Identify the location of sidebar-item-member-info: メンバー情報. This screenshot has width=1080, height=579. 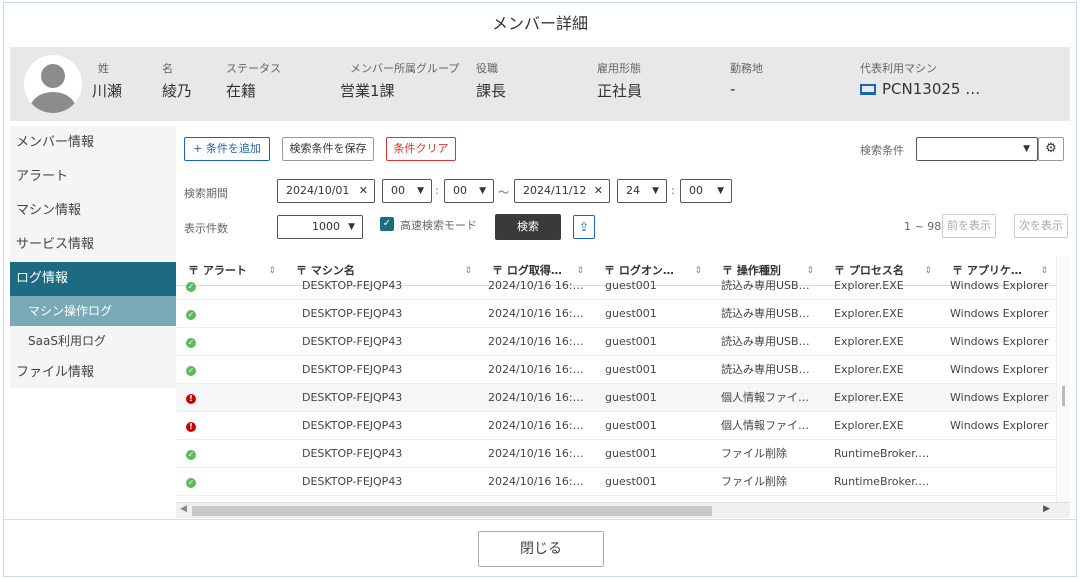
(93, 143).